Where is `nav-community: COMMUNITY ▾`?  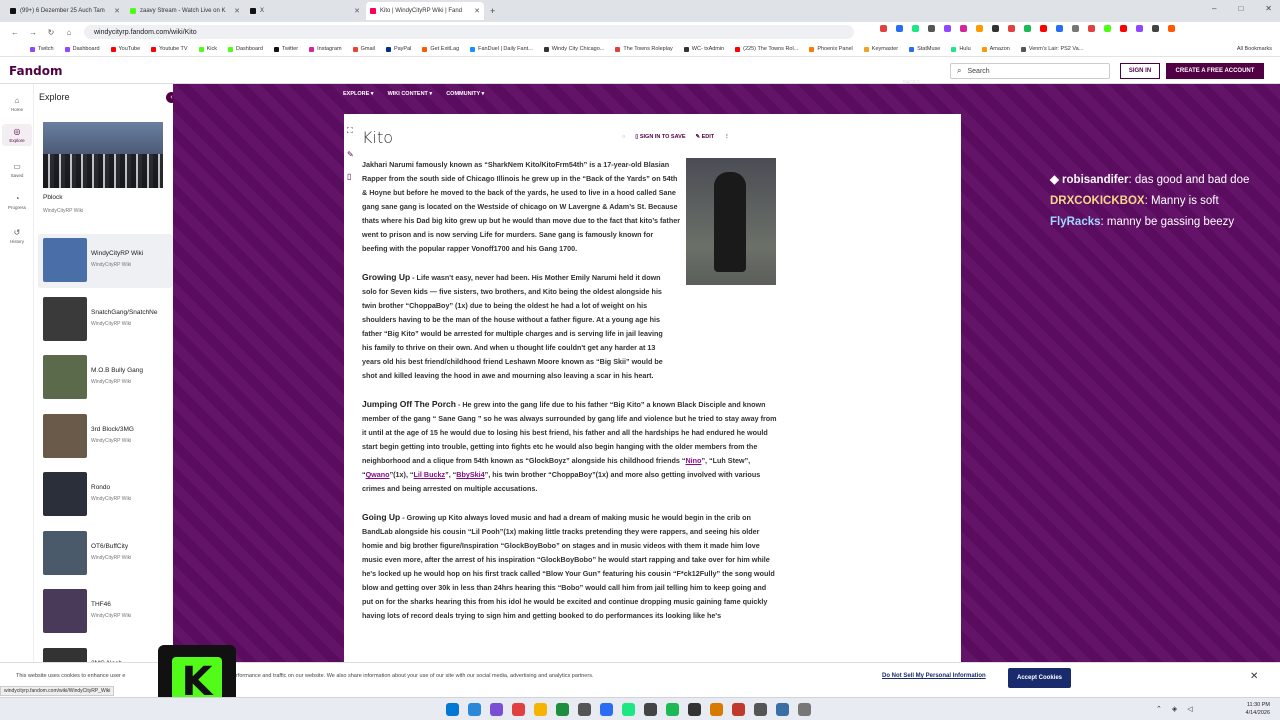 nav-community: COMMUNITY ▾ is located at coordinates (465, 94).